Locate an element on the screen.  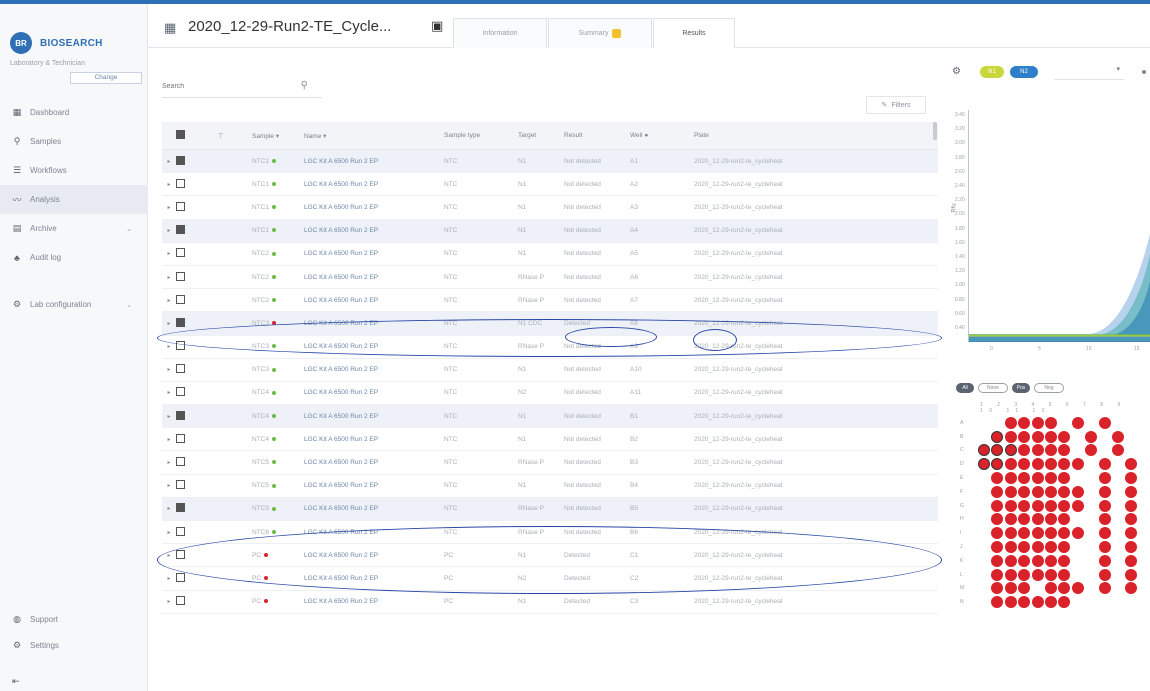
column-header-name: Name ▾ is located at coordinates (374, 136).